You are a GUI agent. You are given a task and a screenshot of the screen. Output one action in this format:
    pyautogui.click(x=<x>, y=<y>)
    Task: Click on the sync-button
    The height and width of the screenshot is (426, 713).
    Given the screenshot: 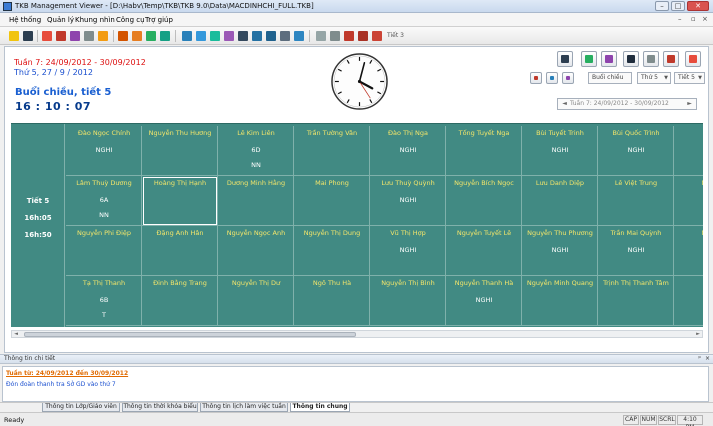 What is the action you would take?
    pyautogui.click(x=589, y=59)
    